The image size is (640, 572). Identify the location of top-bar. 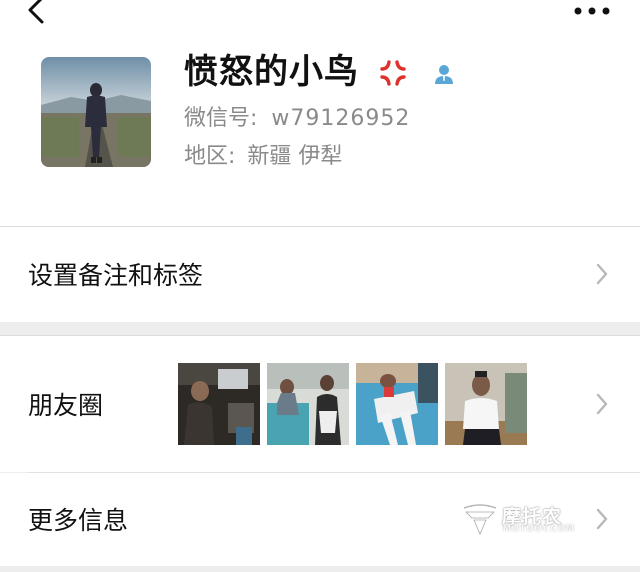
(320, 20).